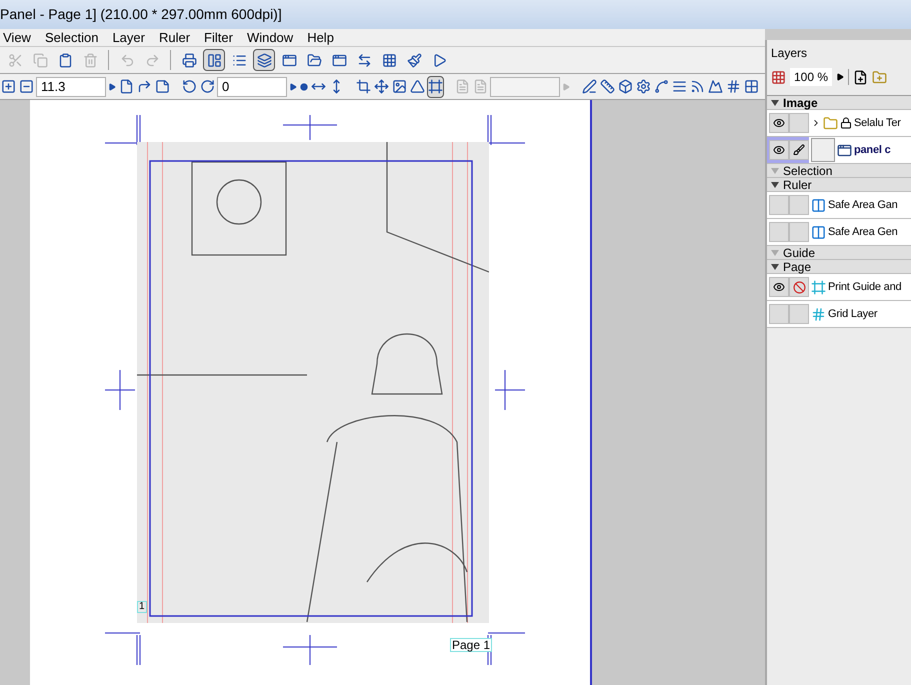  What do you see at coordinates (252, 86) in the screenshot?
I see `number-field: 0` at bounding box center [252, 86].